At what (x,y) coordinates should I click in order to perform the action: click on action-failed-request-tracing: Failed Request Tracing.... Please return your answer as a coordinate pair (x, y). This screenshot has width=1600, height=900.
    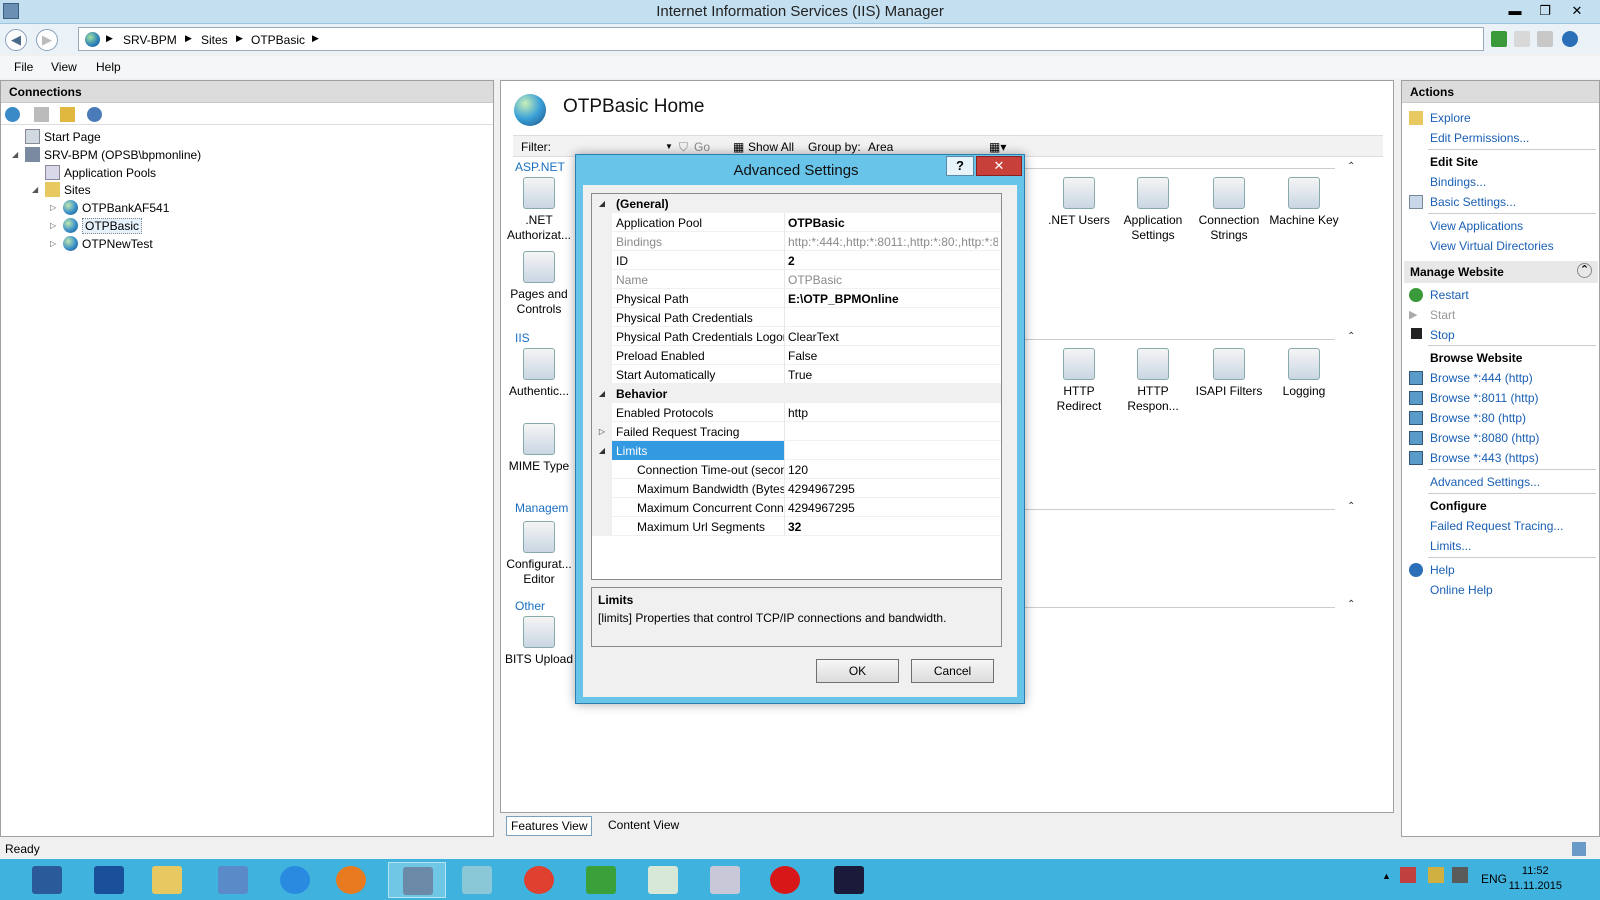
    Looking at the image, I should click on (1496, 526).